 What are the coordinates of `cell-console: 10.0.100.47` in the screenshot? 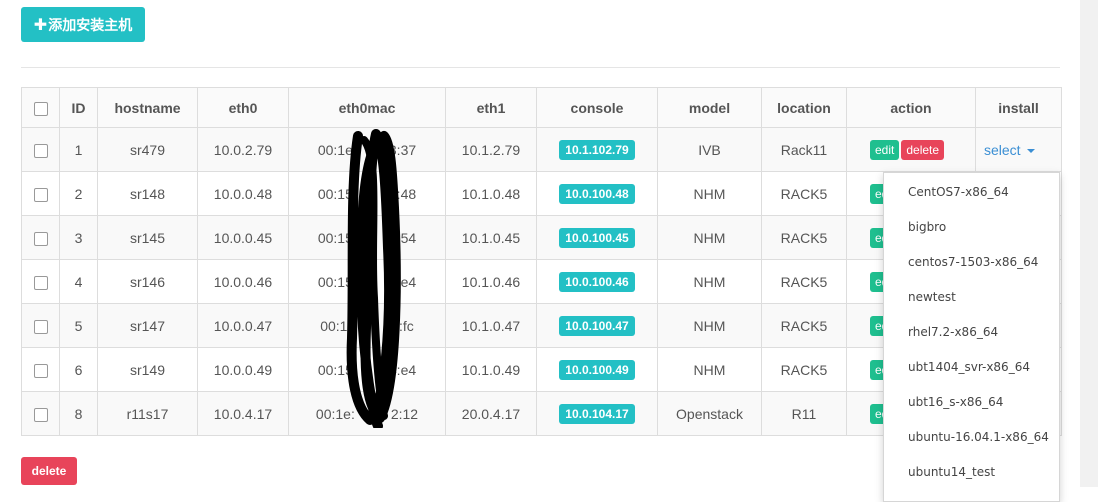 It's located at (597, 325).